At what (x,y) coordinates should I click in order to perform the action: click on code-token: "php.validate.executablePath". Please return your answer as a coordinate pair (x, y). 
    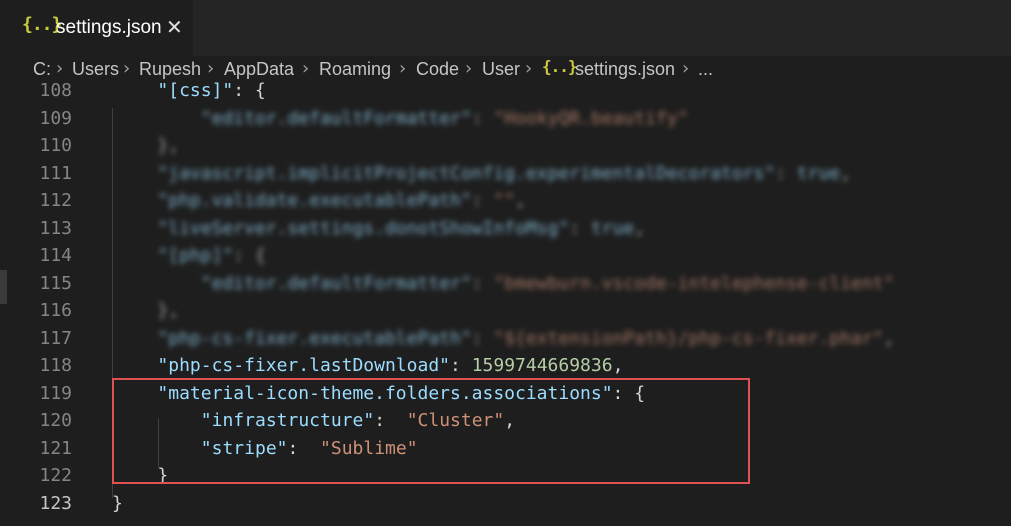
    Looking at the image, I should click on (314, 200).